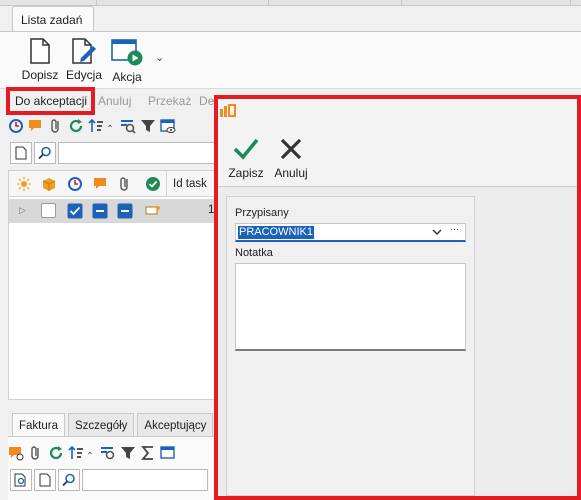 Image resolution: width=581 pixels, height=500 pixels. I want to click on tab-szczegoly-label: Szczegóły, so click(101, 426).